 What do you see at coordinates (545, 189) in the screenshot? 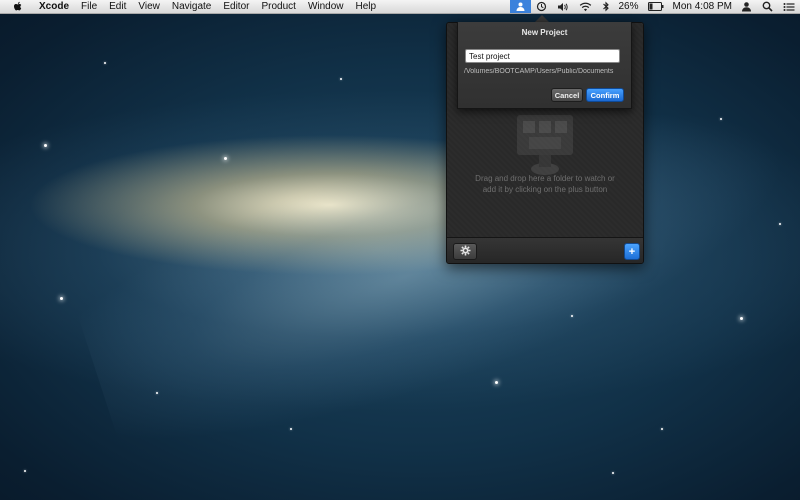
I see `empty-state-line-2: add it by clicking on the plus button` at bounding box center [545, 189].